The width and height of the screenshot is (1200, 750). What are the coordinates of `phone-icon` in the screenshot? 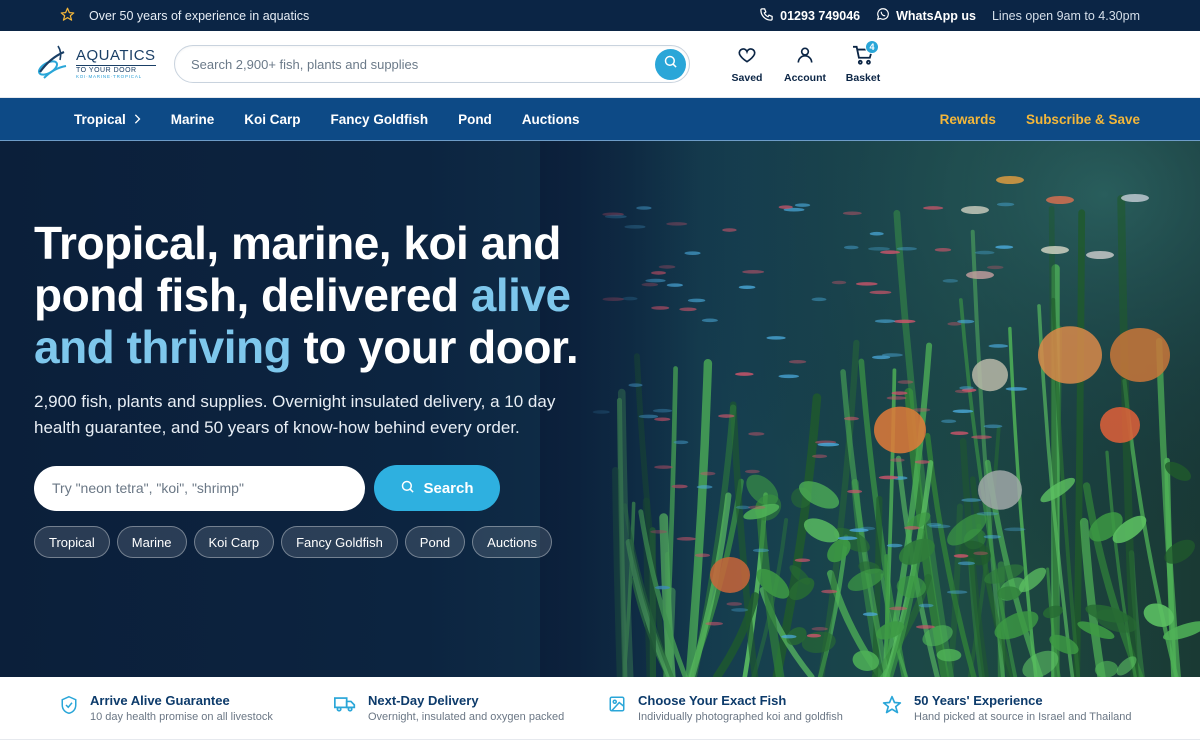 It's located at (766, 16).